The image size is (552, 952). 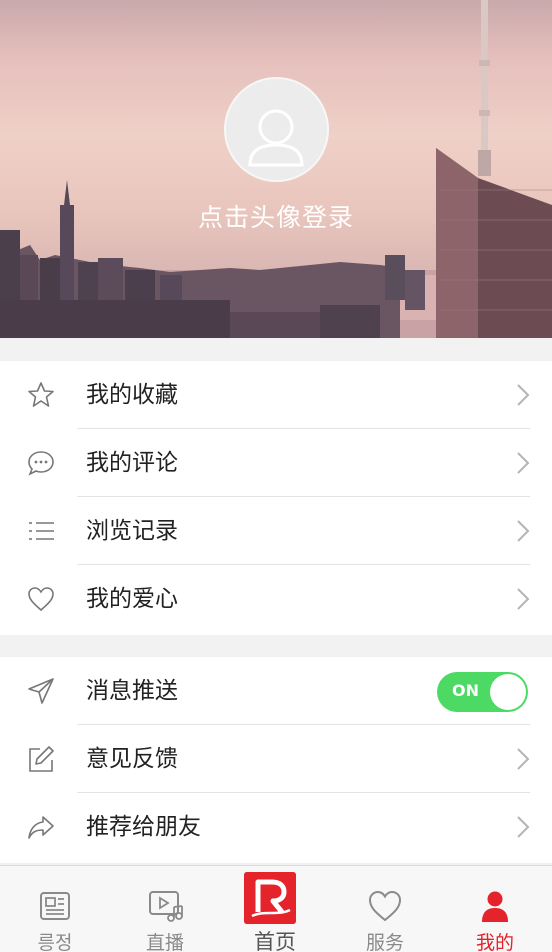 What do you see at coordinates (143, 827) in the screenshot?
I see `menu-item-label: 推荐给朋友` at bounding box center [143, 827].